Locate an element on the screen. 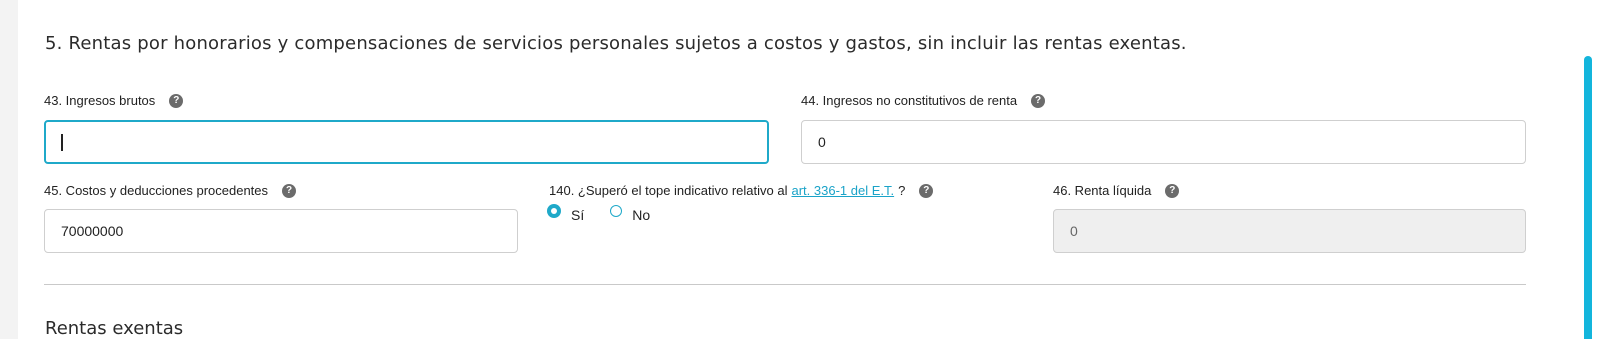 Image resolution: width=1600 pixels, height=339 pixels. vertical-scrollbar is located at coordinates (1588, 197).